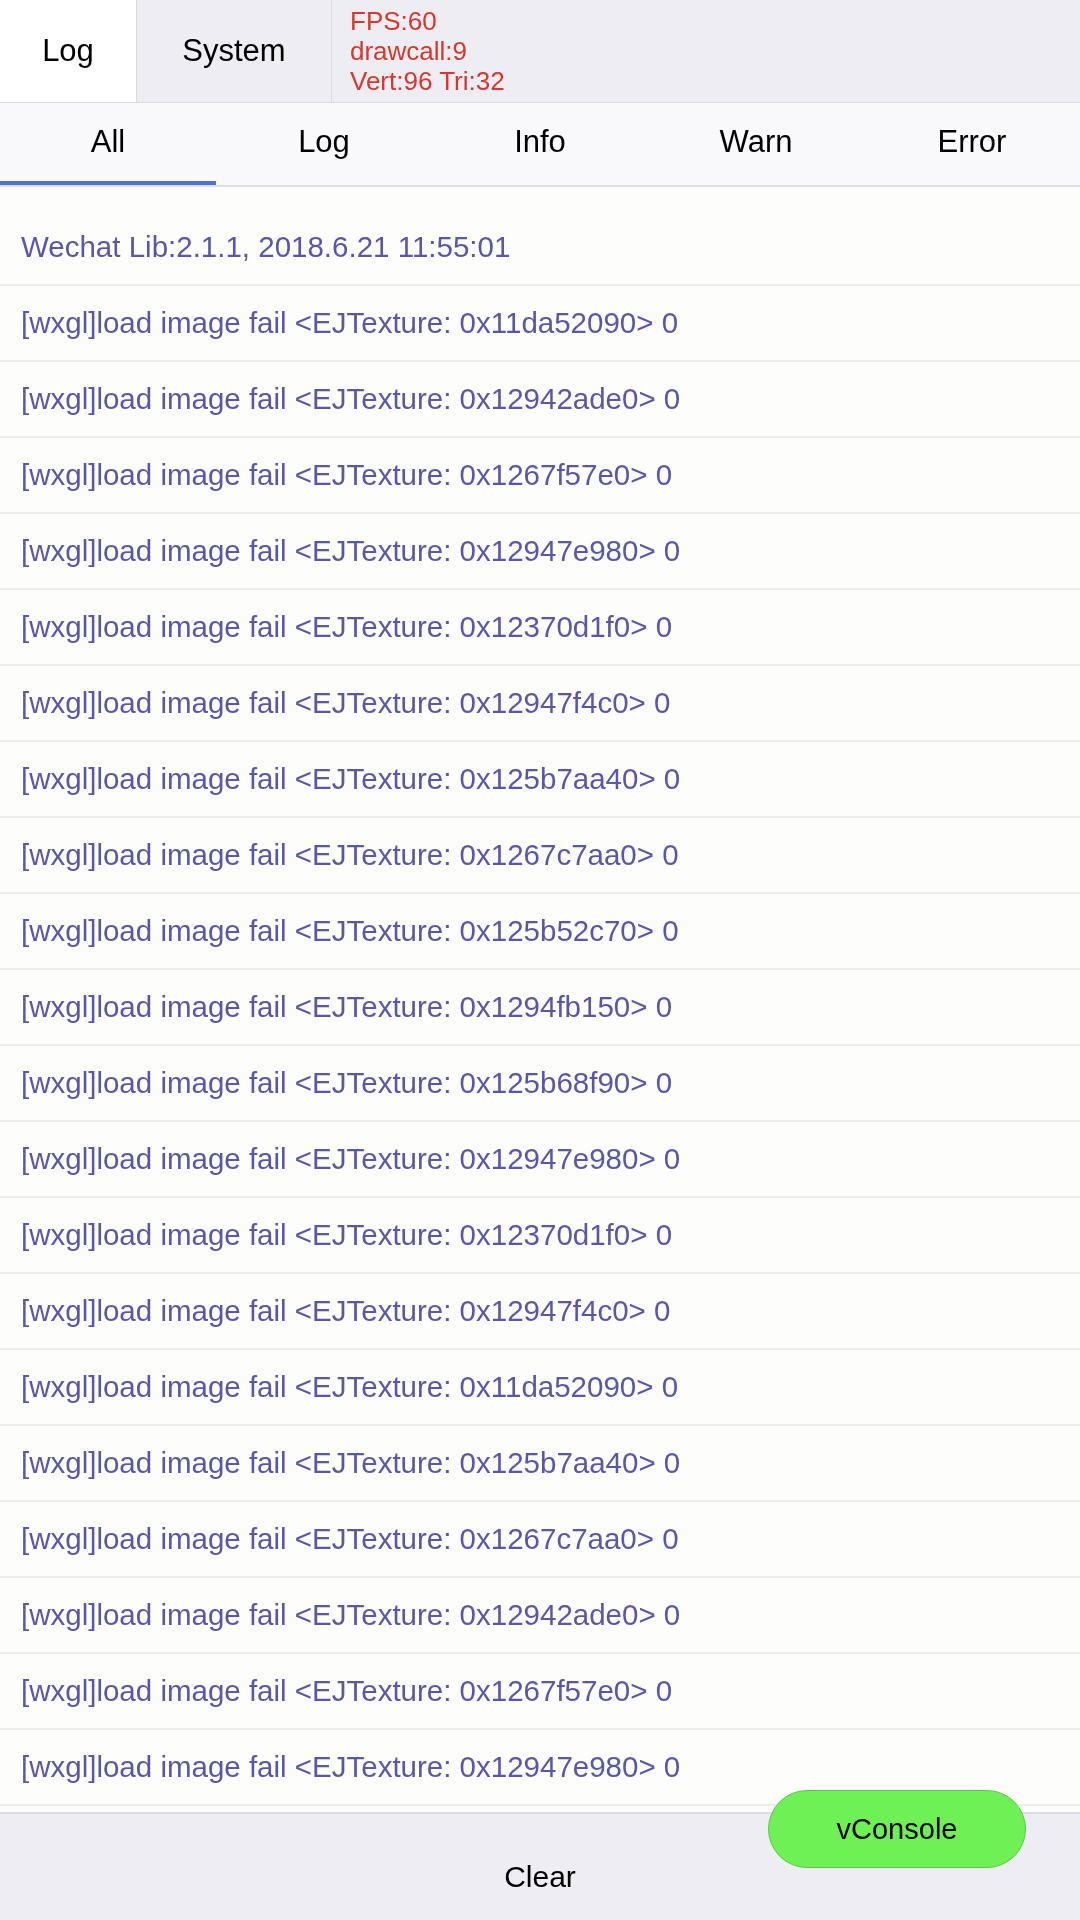  What do you see at coordinates (540, 1008) in the screenshot?
I see `log-entry: [wxgl]load image fail <EJTexture: 0x1294fb150> 0` at bounding box center [540, 1008].